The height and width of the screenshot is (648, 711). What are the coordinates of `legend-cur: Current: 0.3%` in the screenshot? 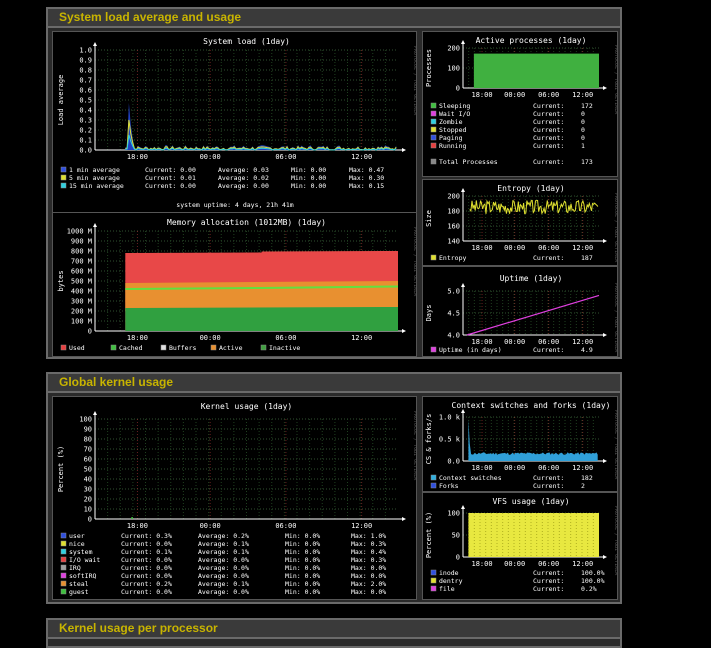 It's located at (146, 536).